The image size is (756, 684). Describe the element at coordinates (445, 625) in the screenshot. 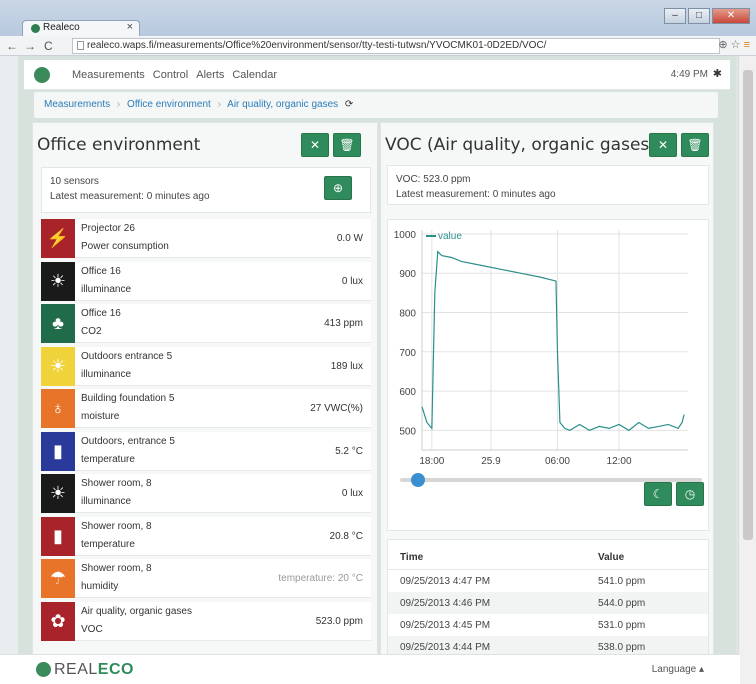

I see `cell-time: 09/25/2013 4:45 PM` at that location.